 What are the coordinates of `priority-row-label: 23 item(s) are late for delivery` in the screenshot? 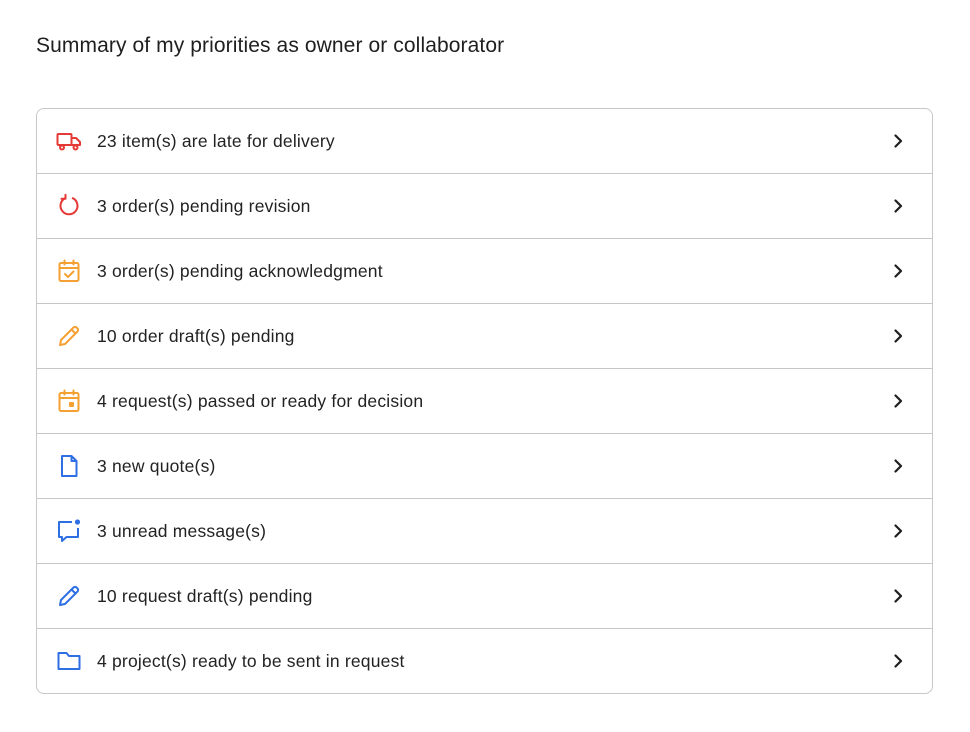 It's located at (216, 140).